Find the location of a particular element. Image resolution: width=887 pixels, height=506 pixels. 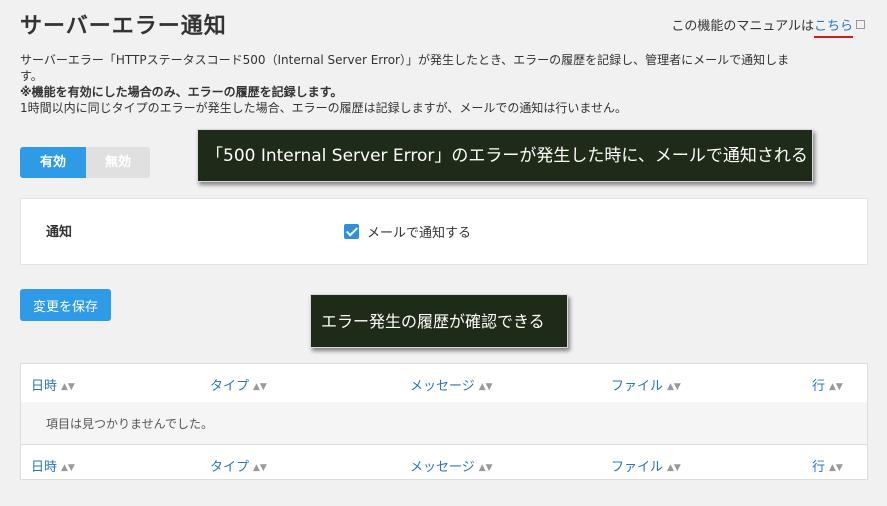

enable-toggle: 有効 無効 is located at coordinates (85, 162).